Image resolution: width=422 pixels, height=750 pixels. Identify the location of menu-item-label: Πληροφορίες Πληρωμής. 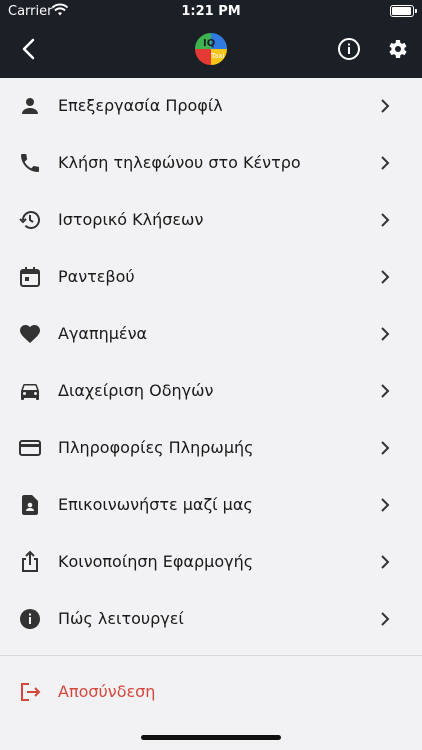
(156, 447).